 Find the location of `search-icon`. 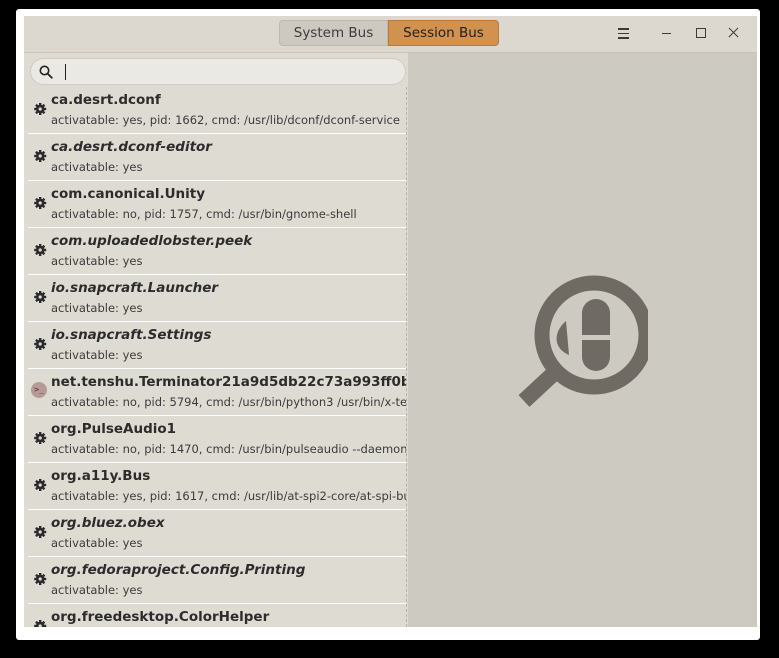

search-icon is located at coordinates (46, 72).